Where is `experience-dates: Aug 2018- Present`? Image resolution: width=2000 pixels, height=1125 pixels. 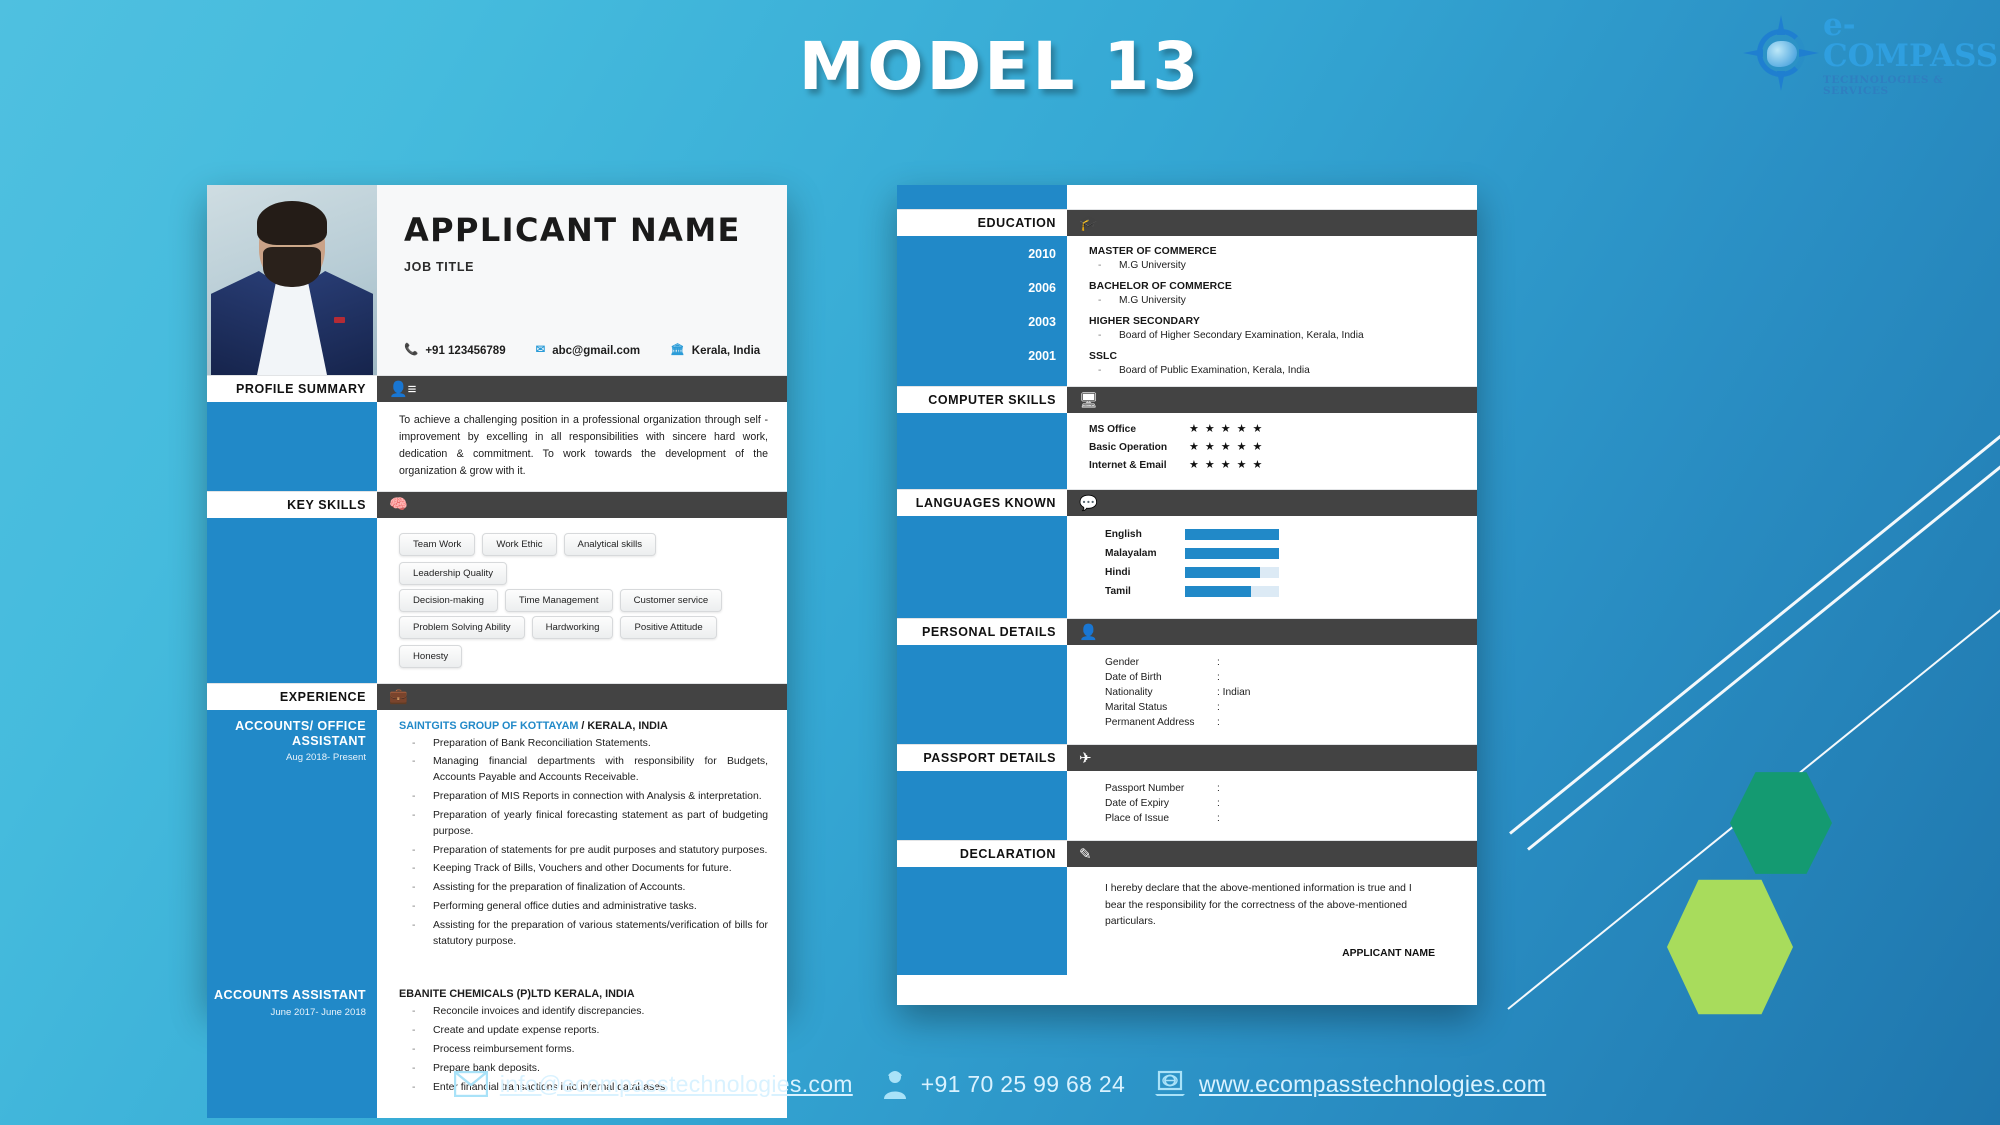
experience-dates: Aug 2018- Present is located at coordinates (325, 758).